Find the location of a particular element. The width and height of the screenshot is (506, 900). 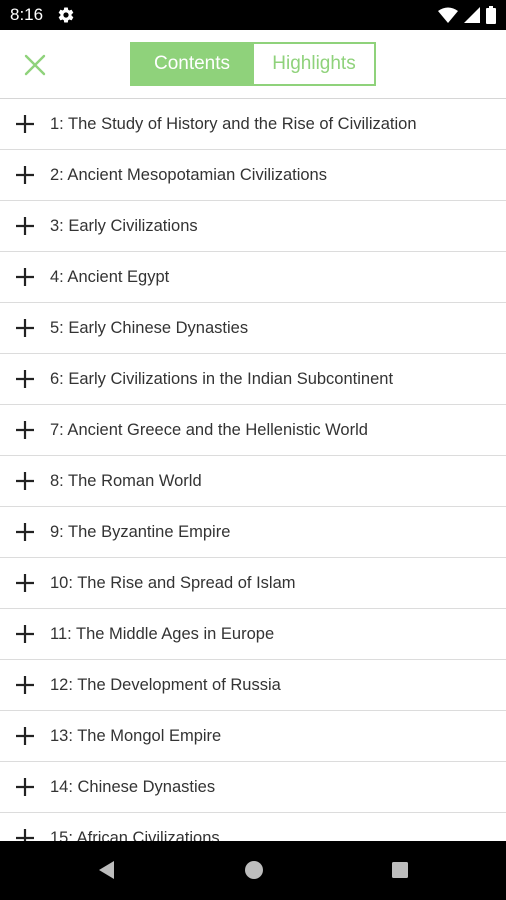

toc-item-label: 13: The Mongol Empire is located at coordinates (136, 735).